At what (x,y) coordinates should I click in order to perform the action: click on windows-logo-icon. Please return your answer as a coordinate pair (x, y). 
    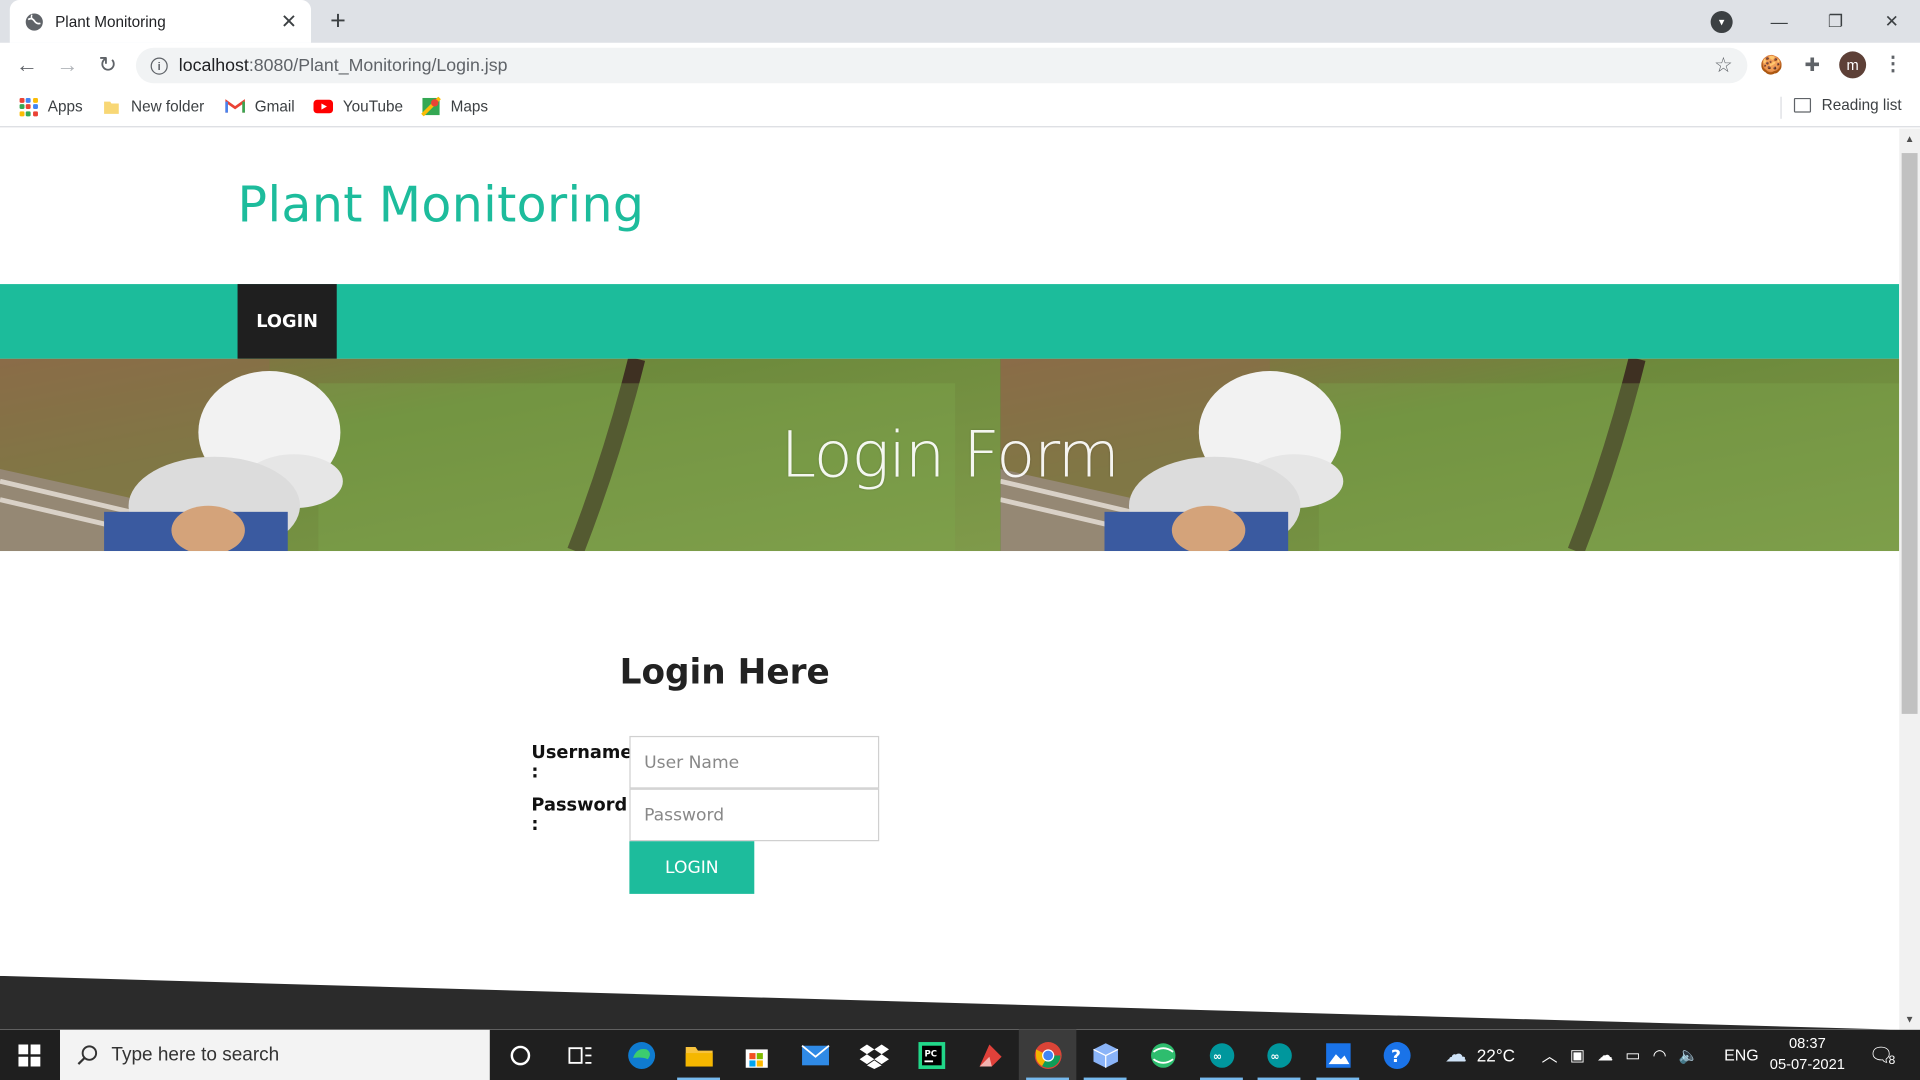
    Looking at the image, I should click on (29, 1054).